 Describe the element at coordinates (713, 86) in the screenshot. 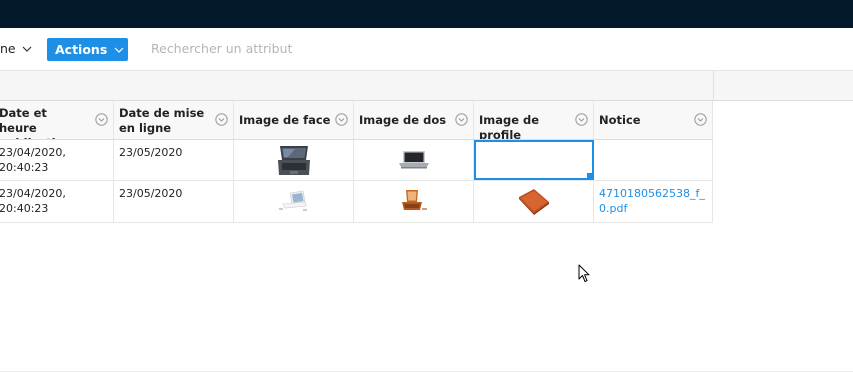

I see `column-divider` at that location.